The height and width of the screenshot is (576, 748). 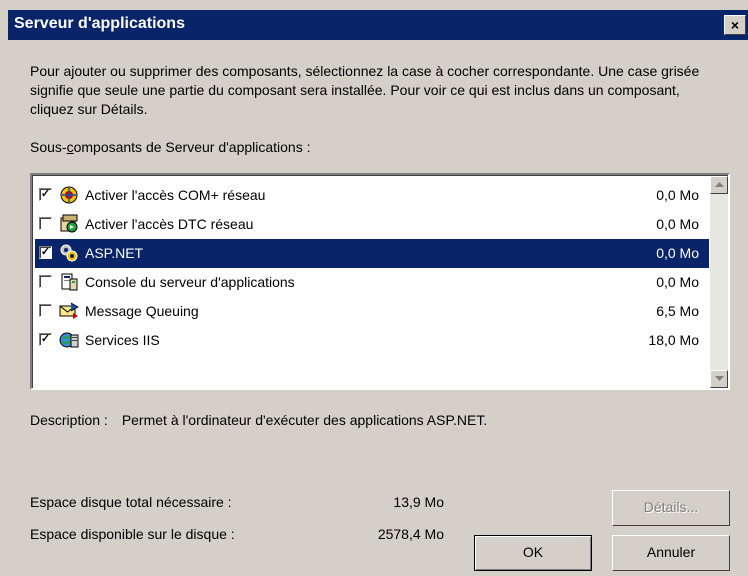 What do you see at coordinates (533, 553) in the screenshot?
I see `ok-button: OK` at bounding box center [533, 553].